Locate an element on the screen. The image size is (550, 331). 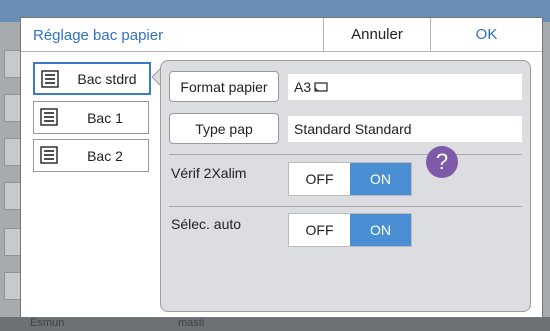
tray-tab-1: Bac 1 is located at coordinates (91, 117).